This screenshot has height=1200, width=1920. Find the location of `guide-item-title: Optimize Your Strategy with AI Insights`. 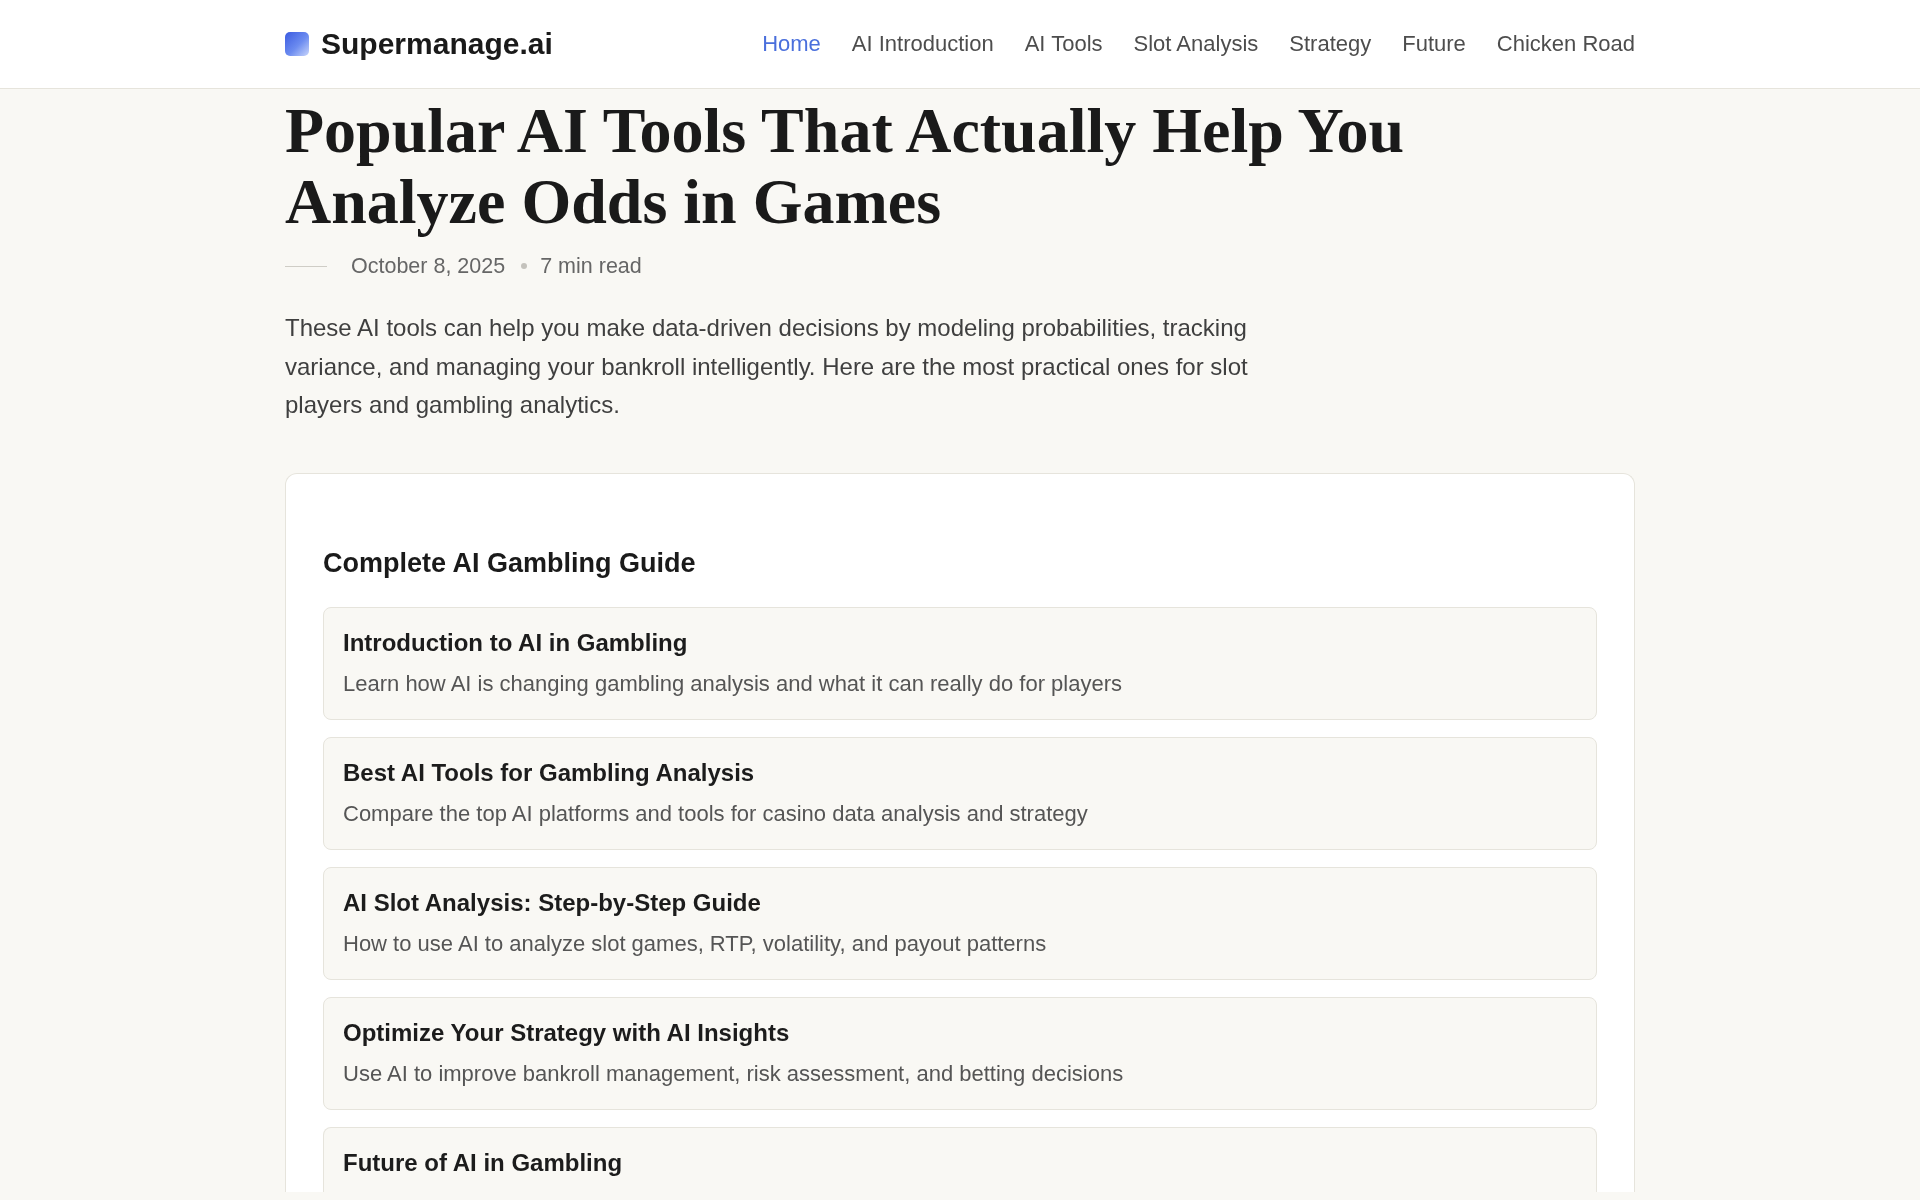

guide-item-title: Optimize Your Strategy with AI Insights is located at coordinates (567, 1032).